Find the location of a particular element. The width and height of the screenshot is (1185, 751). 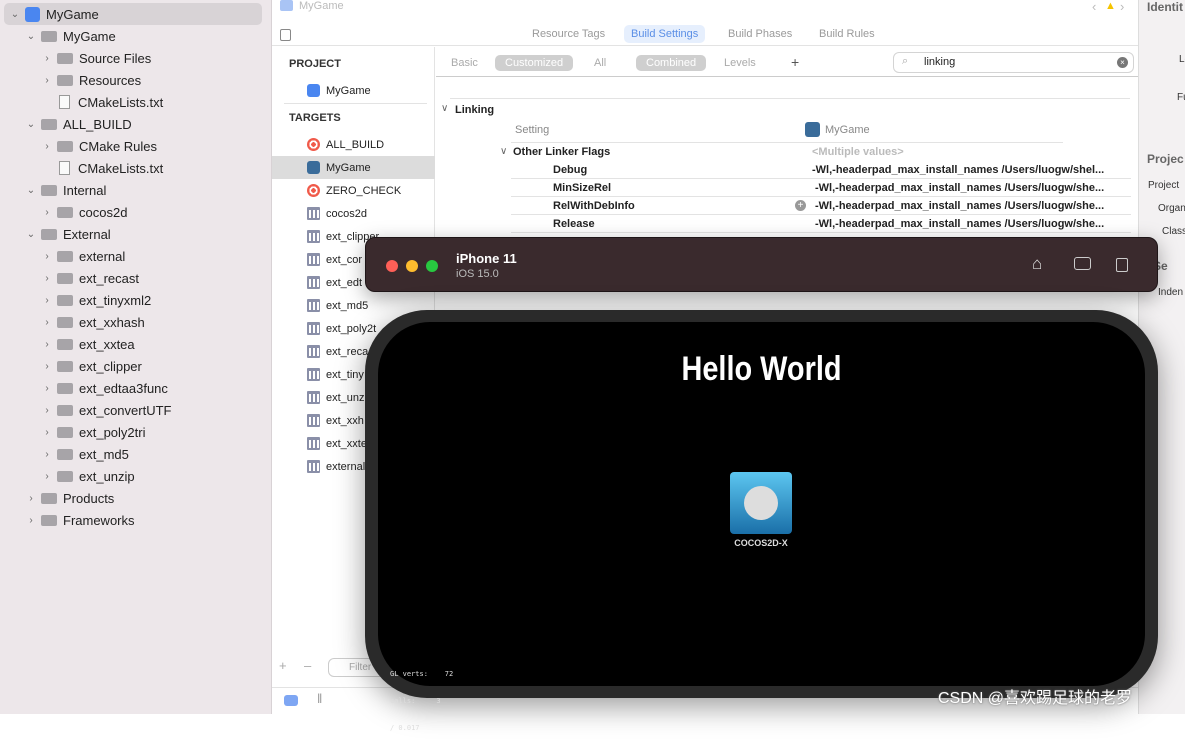

navigator-item: › Products is located at coordinates (133, 498).